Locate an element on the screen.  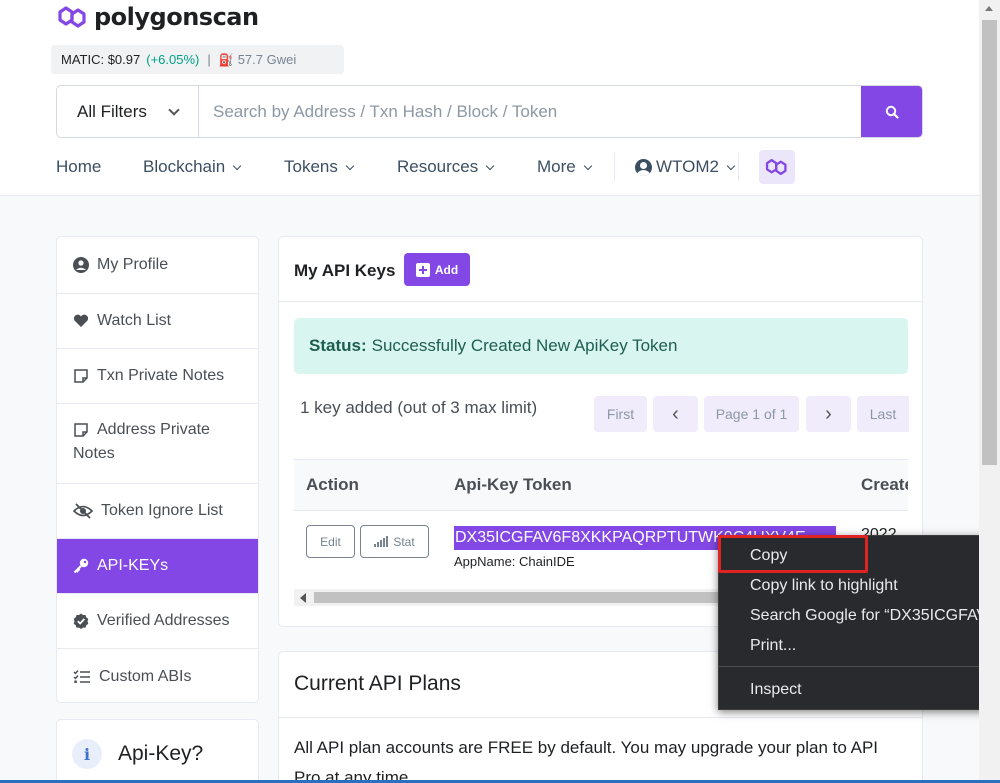
search-input is located at coordinates (530, 111).